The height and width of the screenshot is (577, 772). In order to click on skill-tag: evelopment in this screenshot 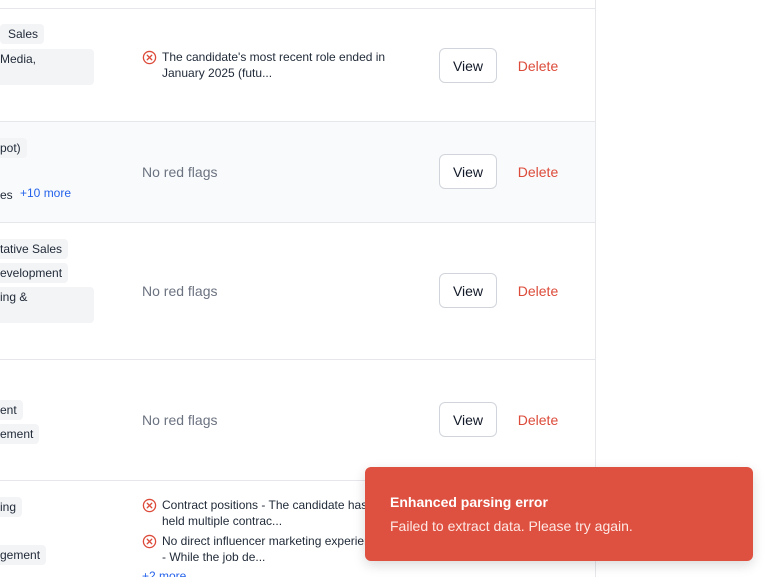, I will do `click(34, 273)`.